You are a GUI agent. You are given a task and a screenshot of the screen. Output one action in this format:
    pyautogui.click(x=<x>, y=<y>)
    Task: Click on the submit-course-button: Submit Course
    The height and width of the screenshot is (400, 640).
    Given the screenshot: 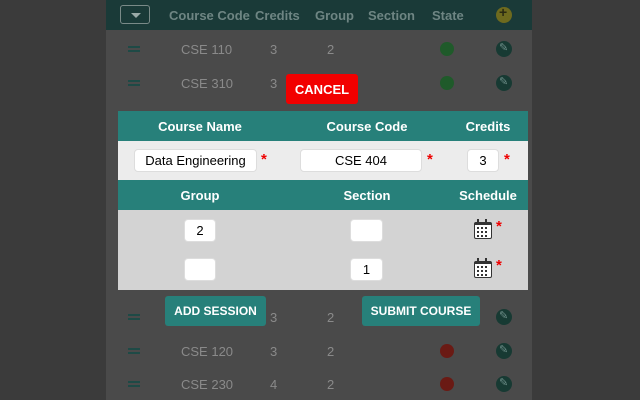 What is the action you would take?
    pyautogui.click(x=421, y=311)
    